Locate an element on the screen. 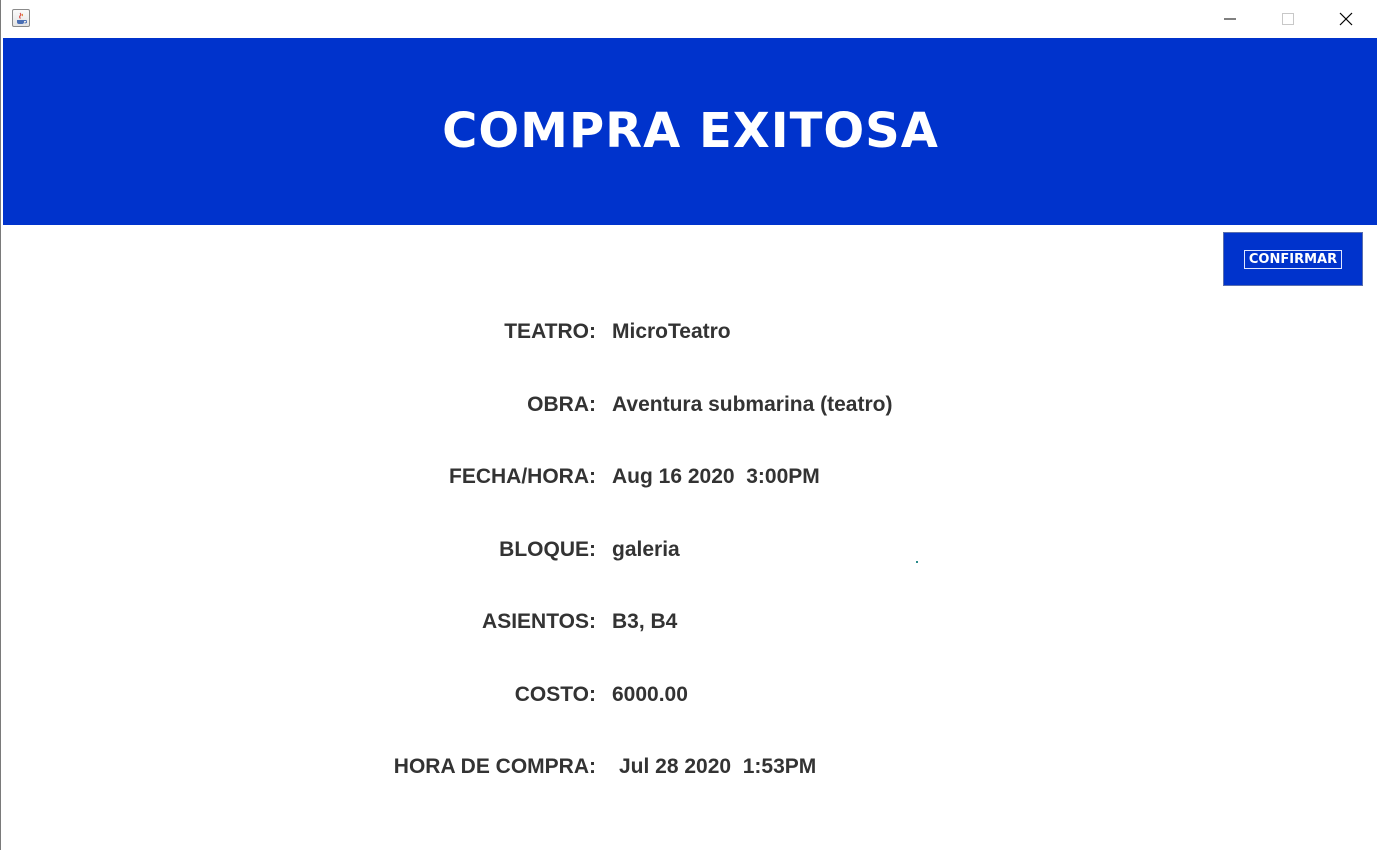 The height and width of the screenshot is (850, 1377). obra-value: Aventura submarina (teatro) is located at coordinates (752, 404).